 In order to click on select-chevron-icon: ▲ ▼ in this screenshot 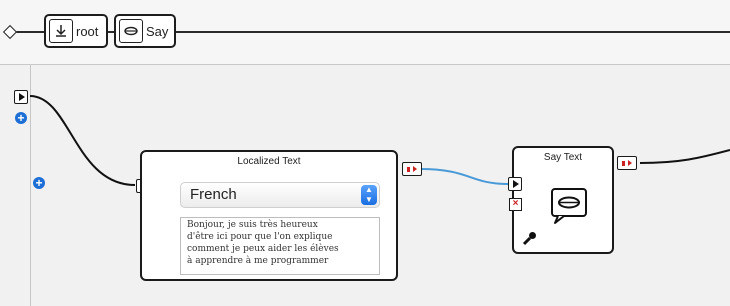, I will do `click(369, 195)`.